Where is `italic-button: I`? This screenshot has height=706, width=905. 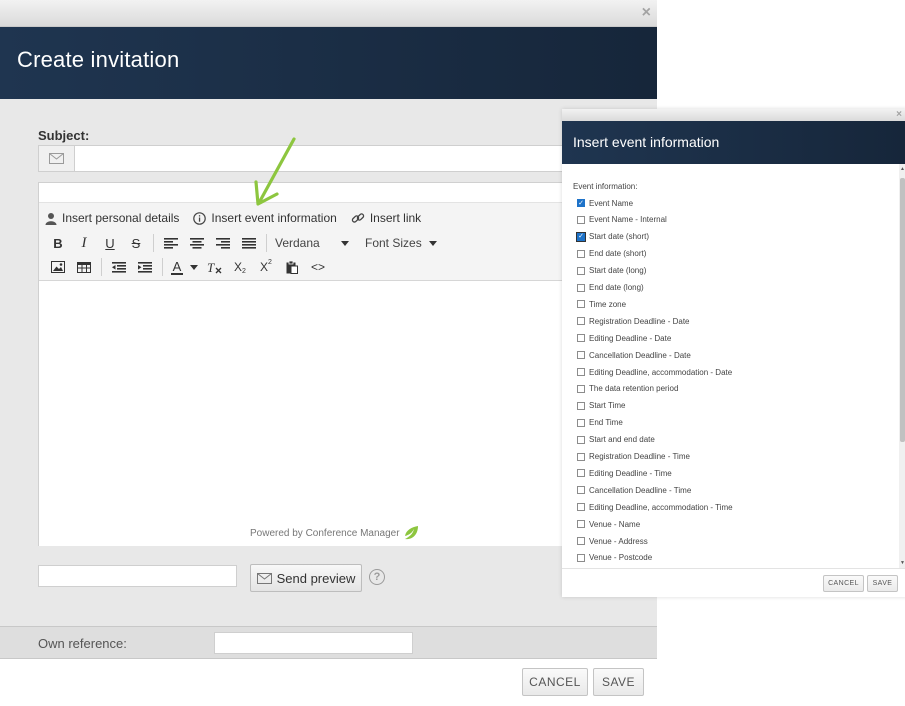
italic-button: I is located at coordinates (84, 243).